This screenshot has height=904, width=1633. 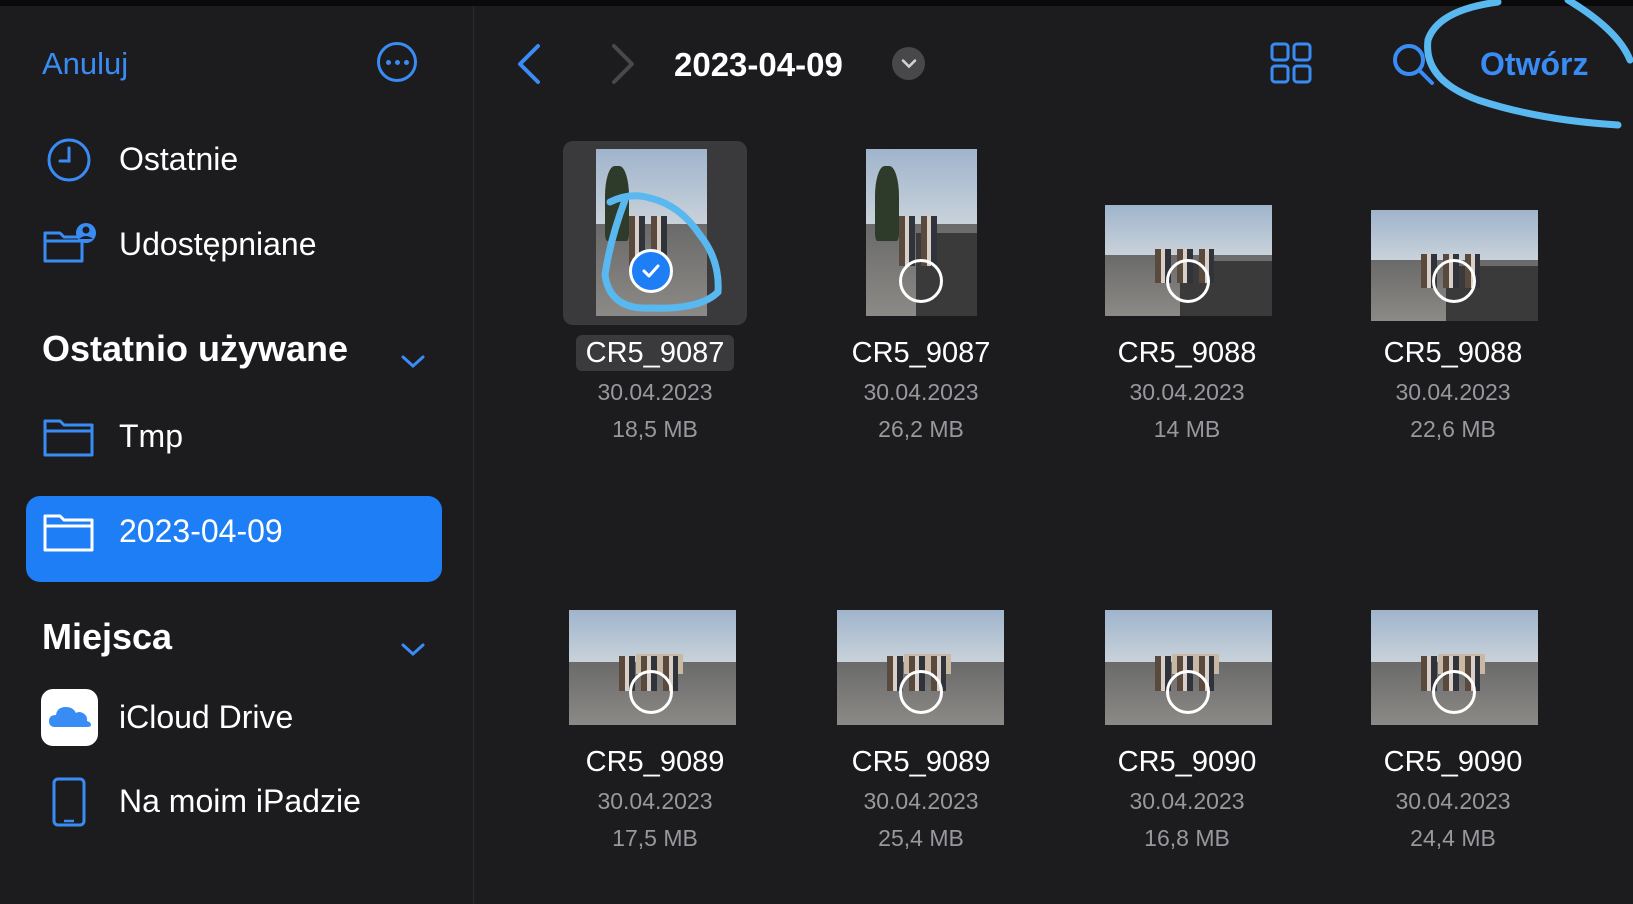 I want to click on back-icon, so click(x=529, y=64).